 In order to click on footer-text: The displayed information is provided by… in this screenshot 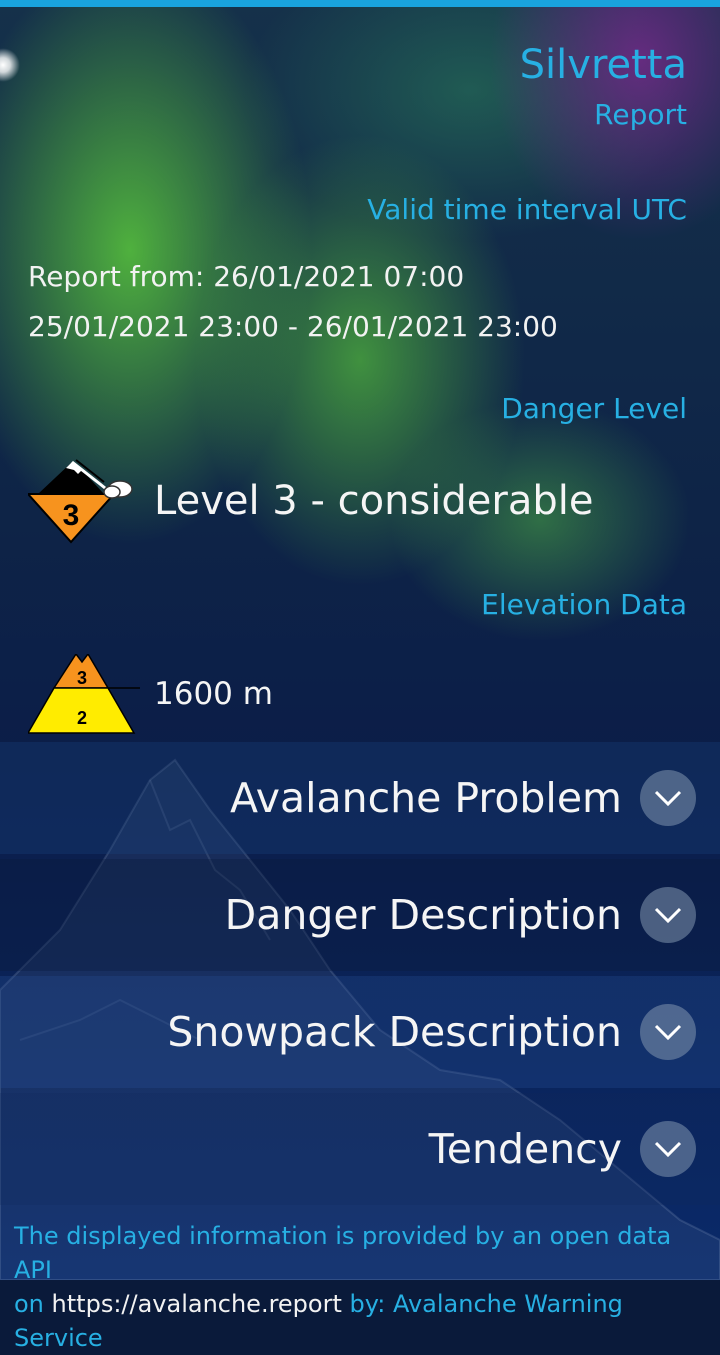, I will do `click(343, 1253)`.